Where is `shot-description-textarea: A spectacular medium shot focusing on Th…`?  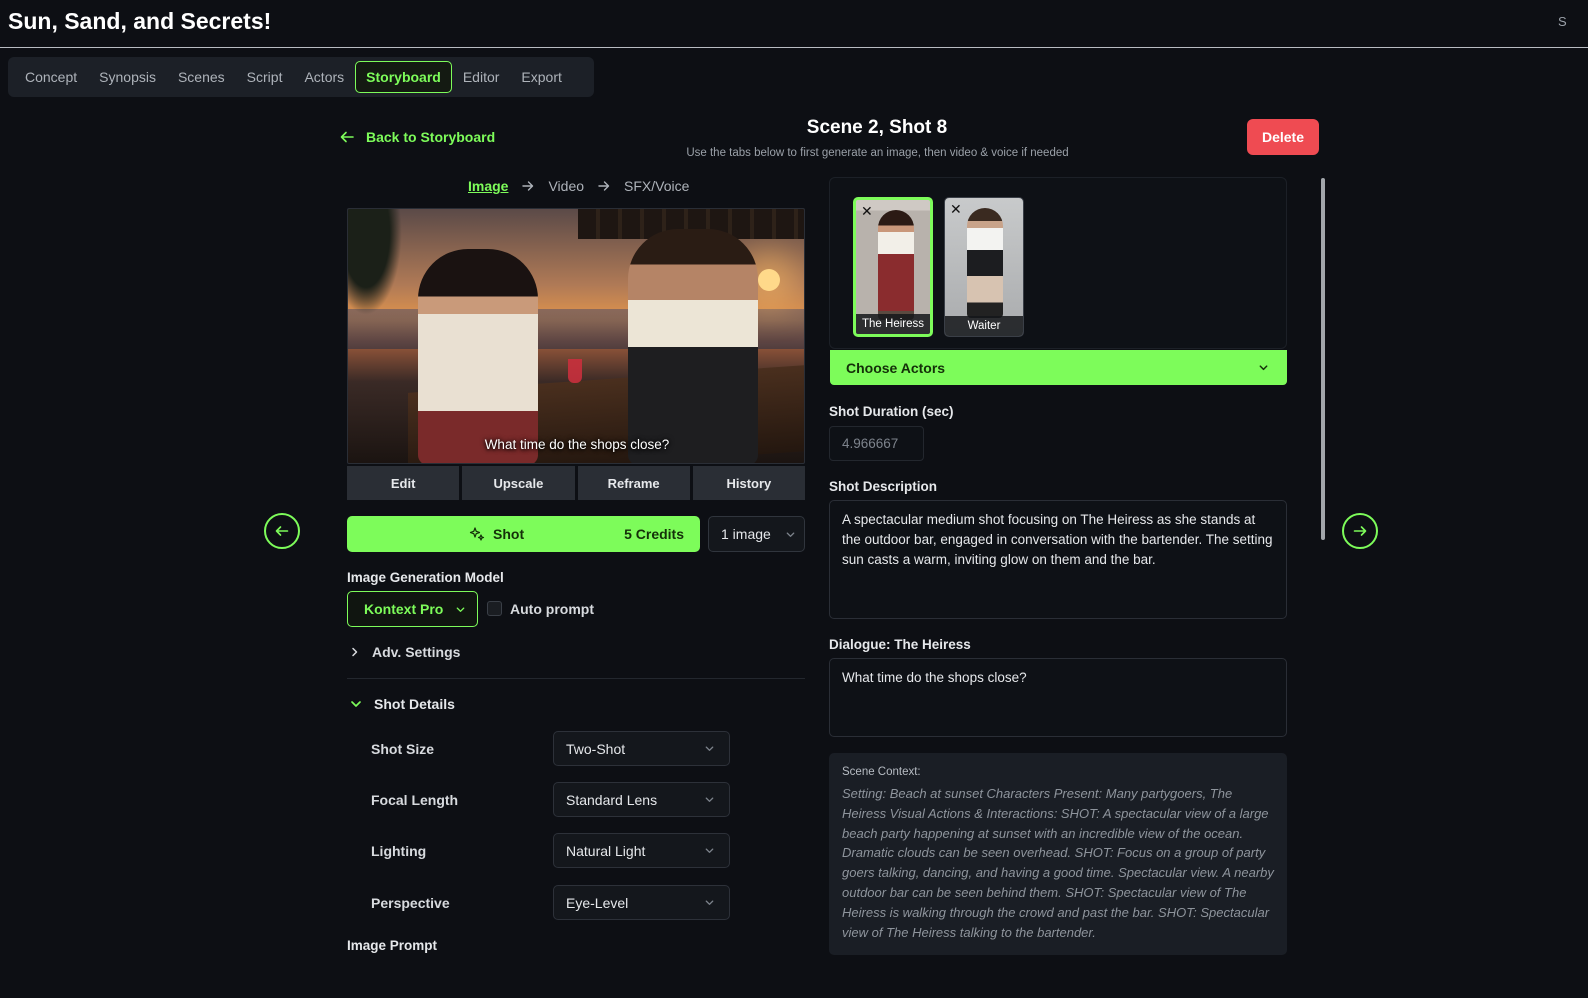
shot-description-textarea: A spectacular medium shot focusing on Th… is located at coordinates (1058, 559).